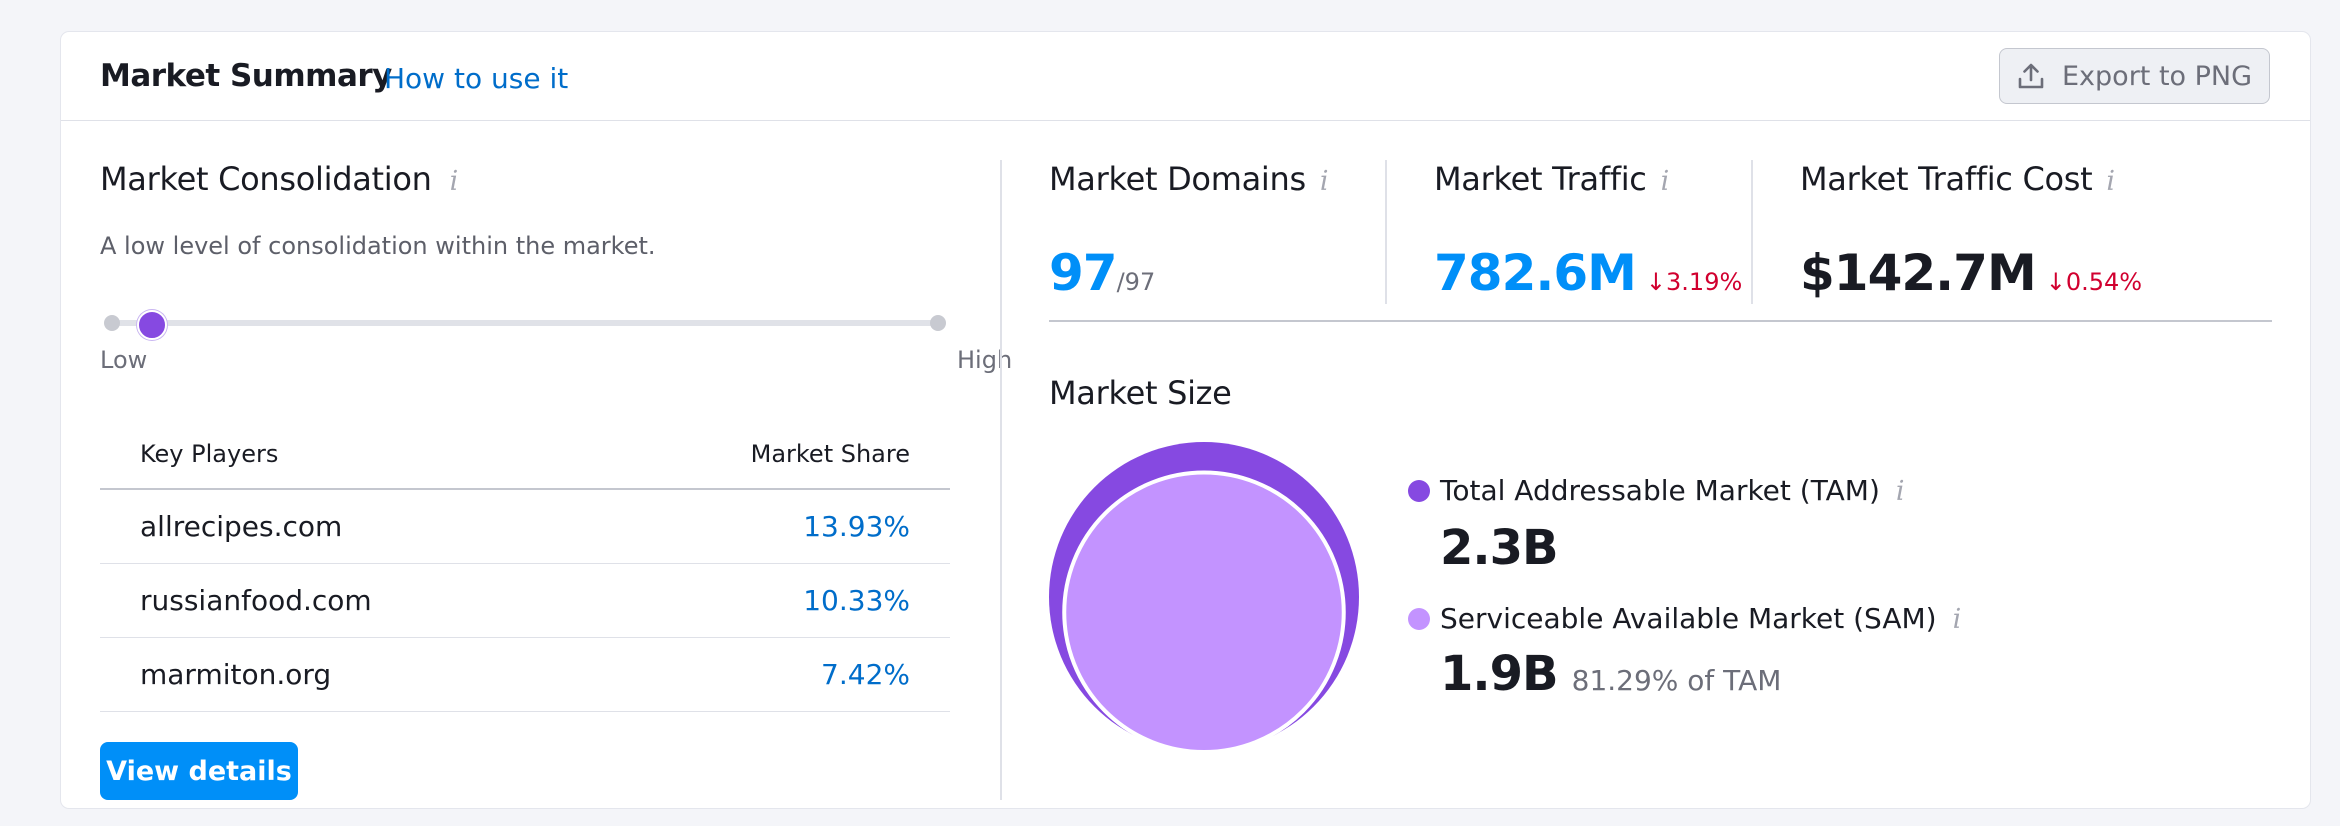 The width and height of the screenshot is (2340, 826). Describe the element at coordinates (1419, 619) in the screenshot. I see `sam-legend-dot` at that location.